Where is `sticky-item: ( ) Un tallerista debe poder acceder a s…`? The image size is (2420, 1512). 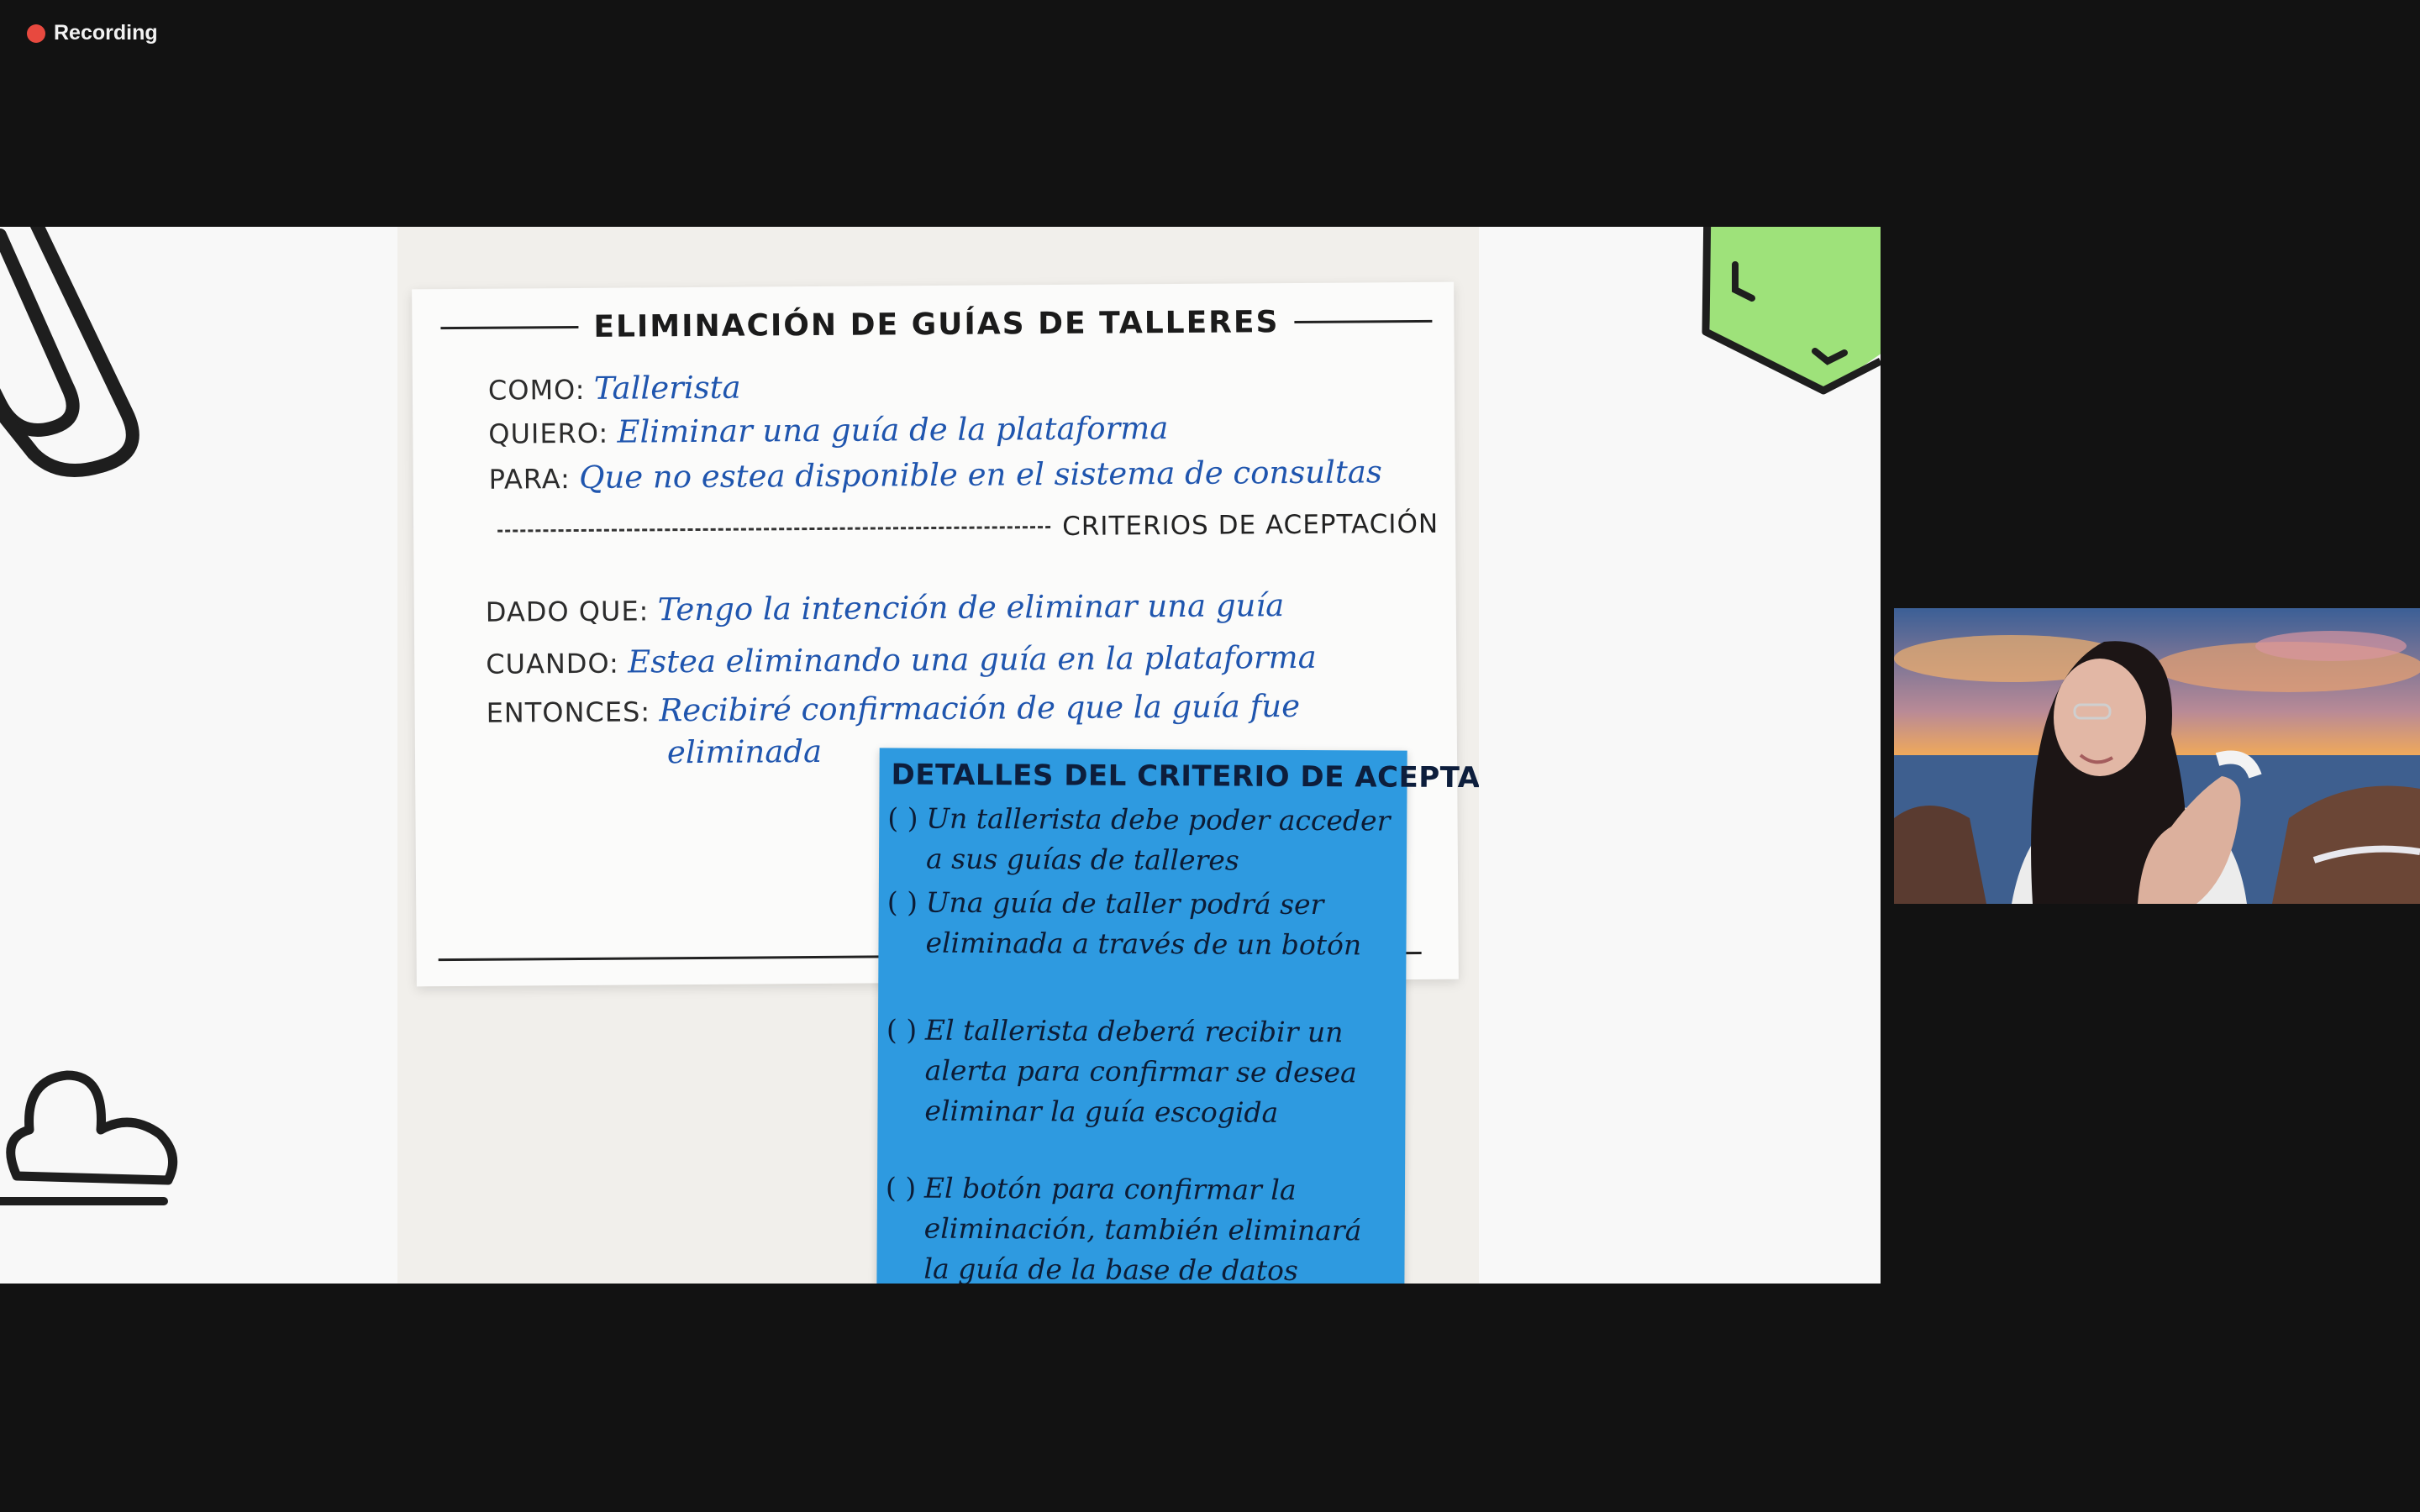
sticky-item: ( ) Un tallerista debe poder acceder a s… is located at coordinates (1142, 840).